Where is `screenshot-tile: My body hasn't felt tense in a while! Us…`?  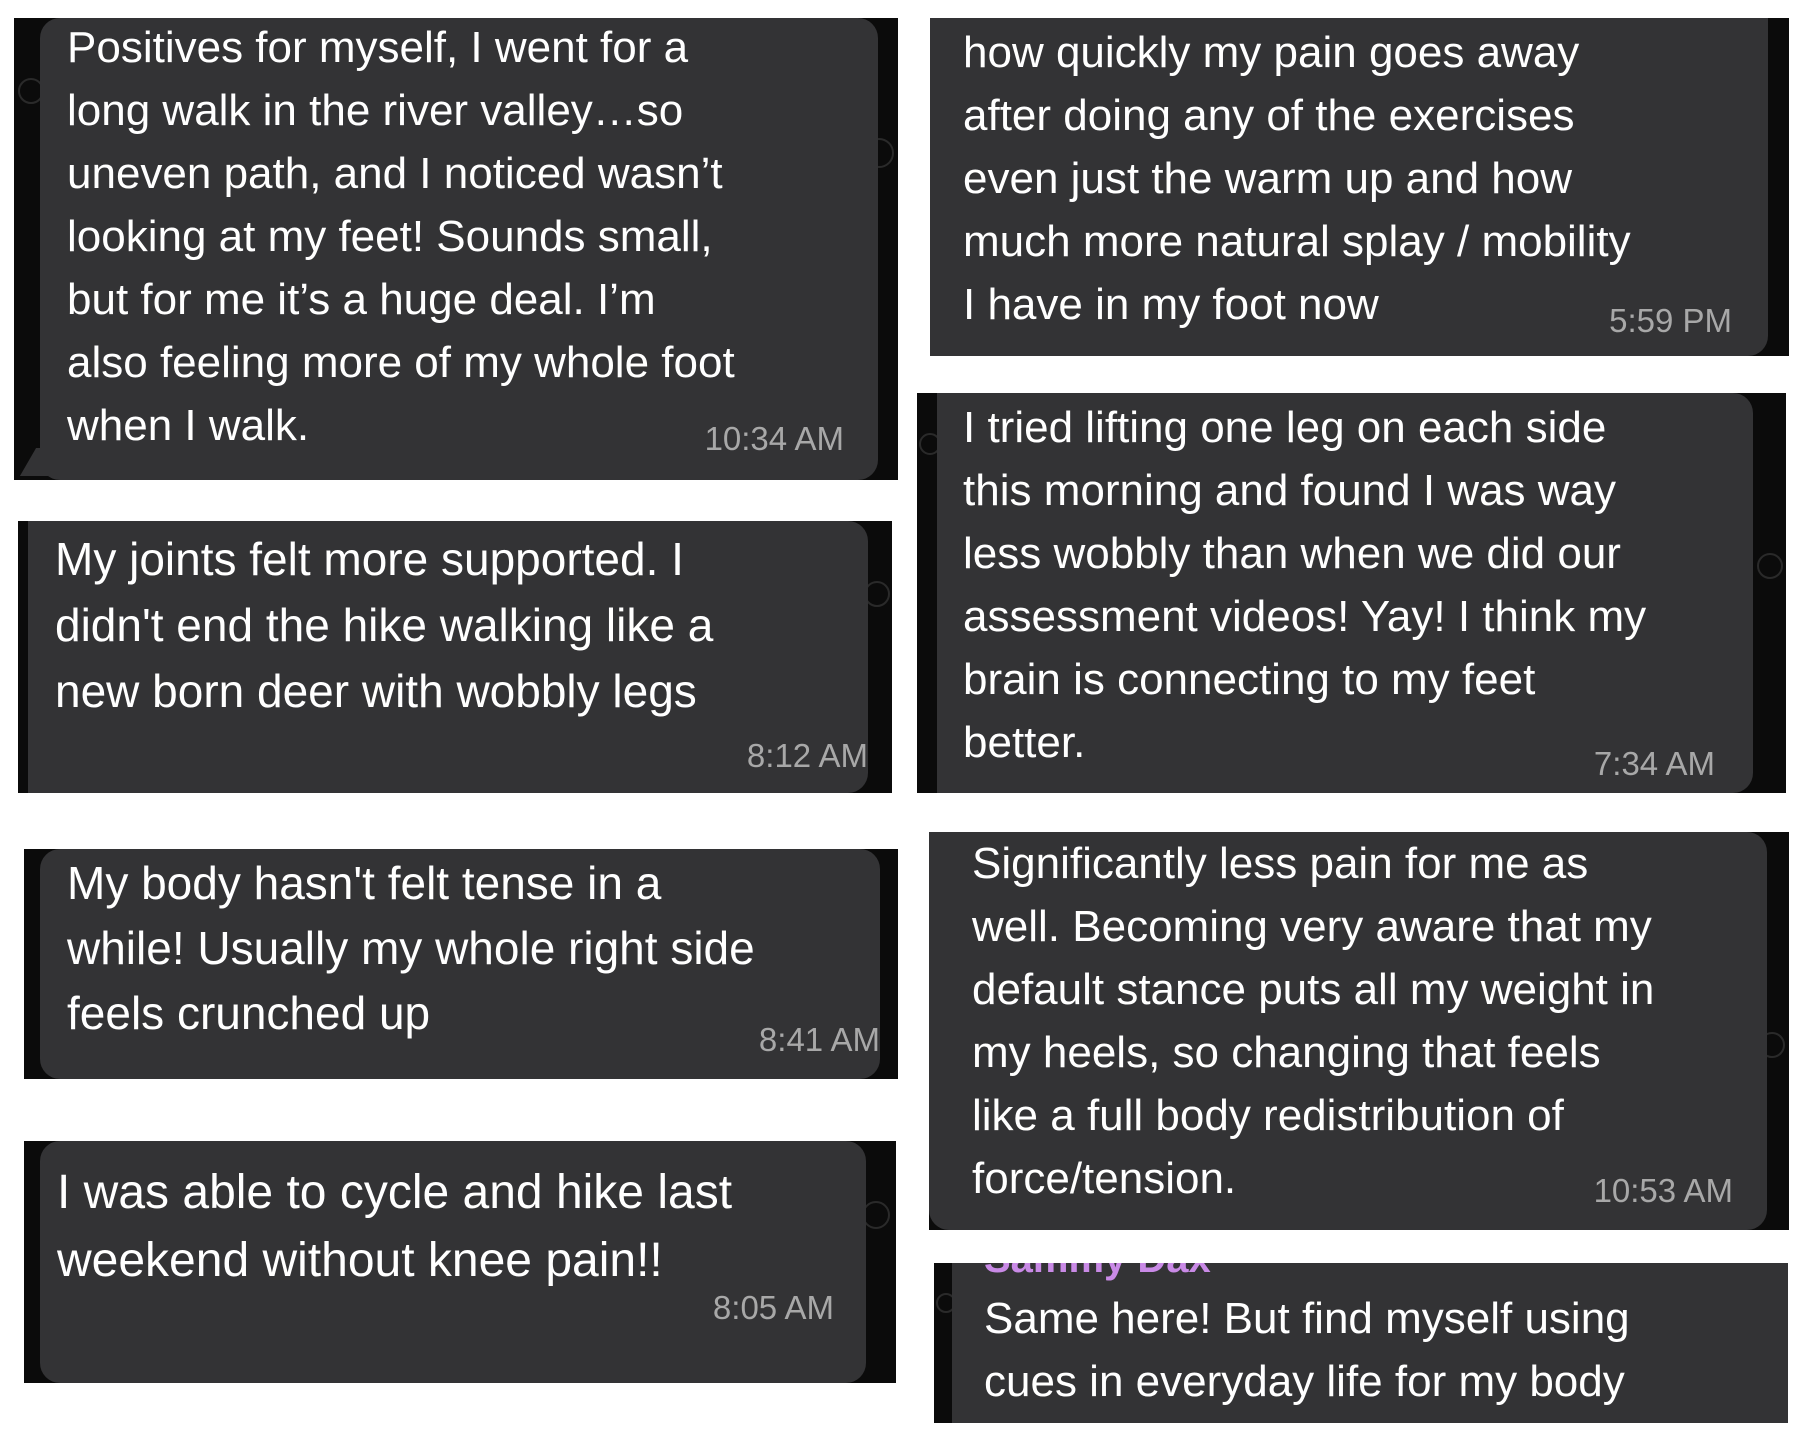
screenshot-tile: My body hasn't felt tense in a while! Us… is located at coordinates (461, 964).